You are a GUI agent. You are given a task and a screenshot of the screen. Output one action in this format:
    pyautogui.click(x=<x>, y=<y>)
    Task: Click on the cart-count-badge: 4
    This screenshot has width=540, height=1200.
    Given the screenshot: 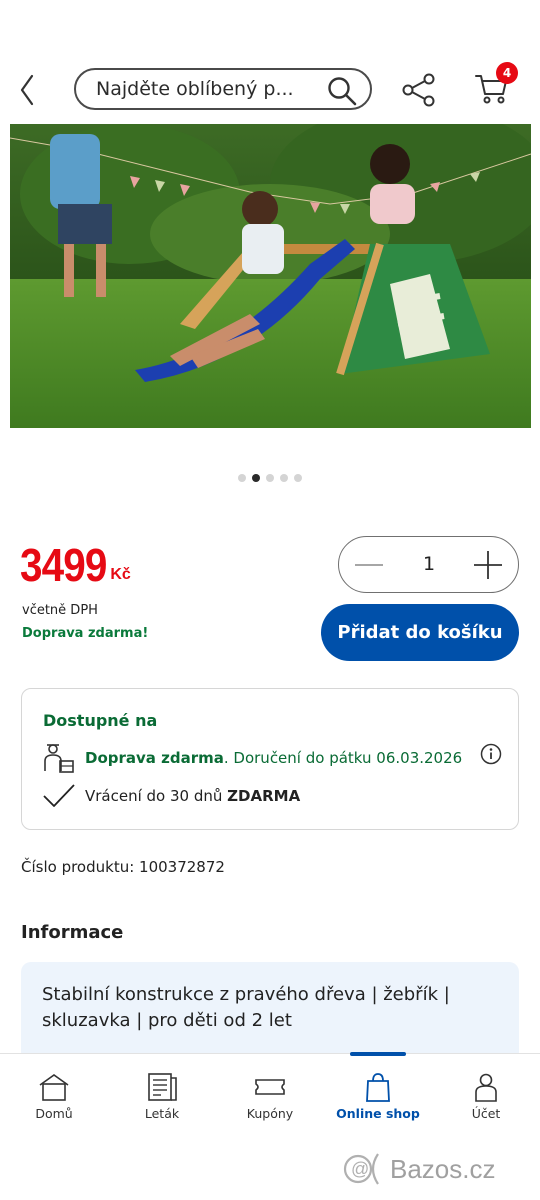 What is the action you would take?
    pyautogui.click(x=507, y=73)
    